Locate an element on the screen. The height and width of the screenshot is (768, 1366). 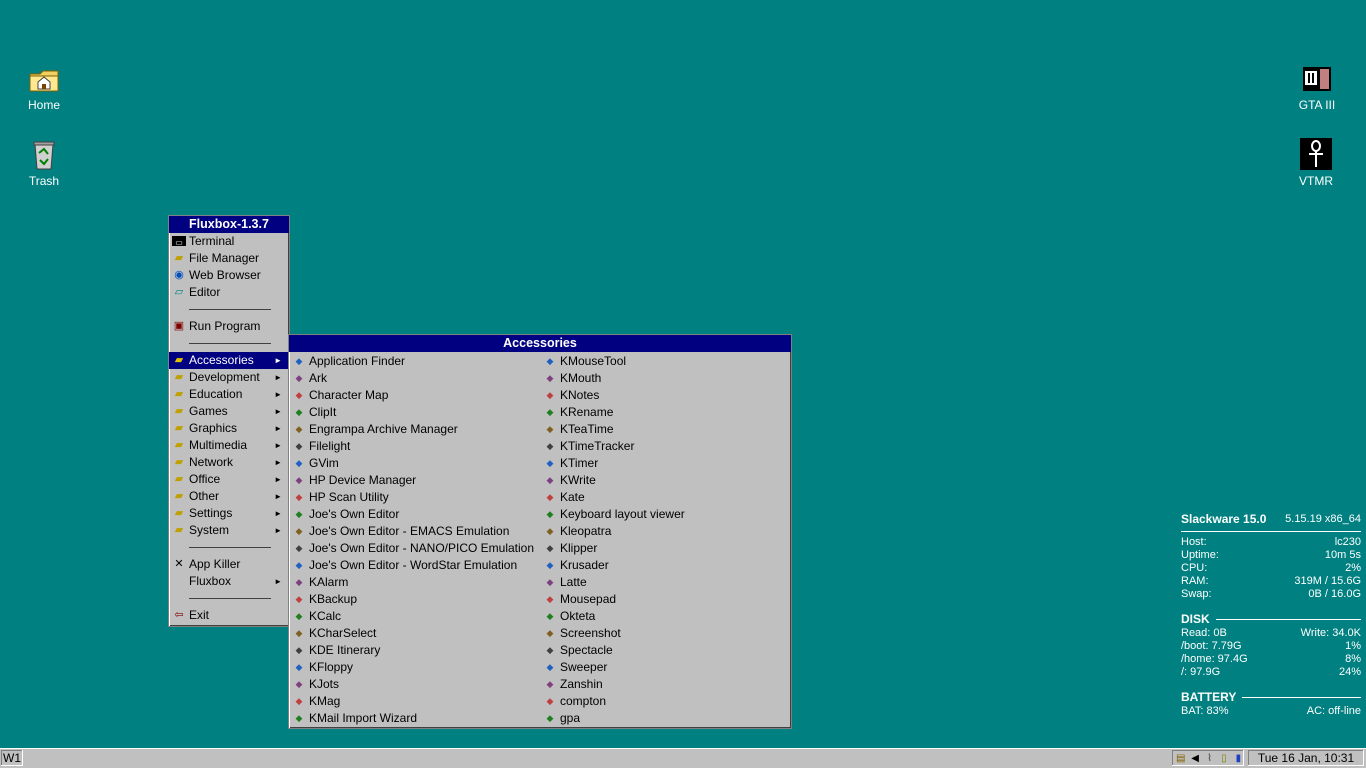
menu-item-file-manager: ▰ File Manager is located at coordinates (229, 258).